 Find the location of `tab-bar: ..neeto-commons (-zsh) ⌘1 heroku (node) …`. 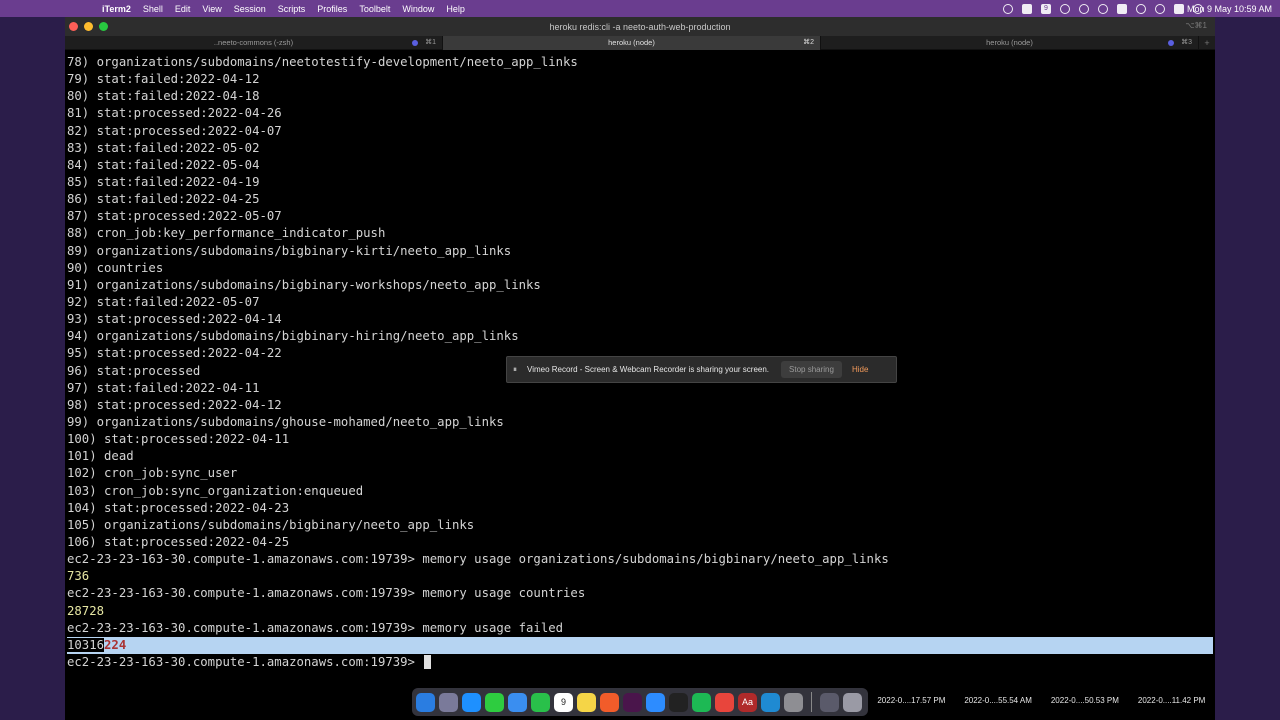

tab-bar: ..neeto-commons (-zsh) ⌘1 heroku (node) … is located at coordinates (640, 43).